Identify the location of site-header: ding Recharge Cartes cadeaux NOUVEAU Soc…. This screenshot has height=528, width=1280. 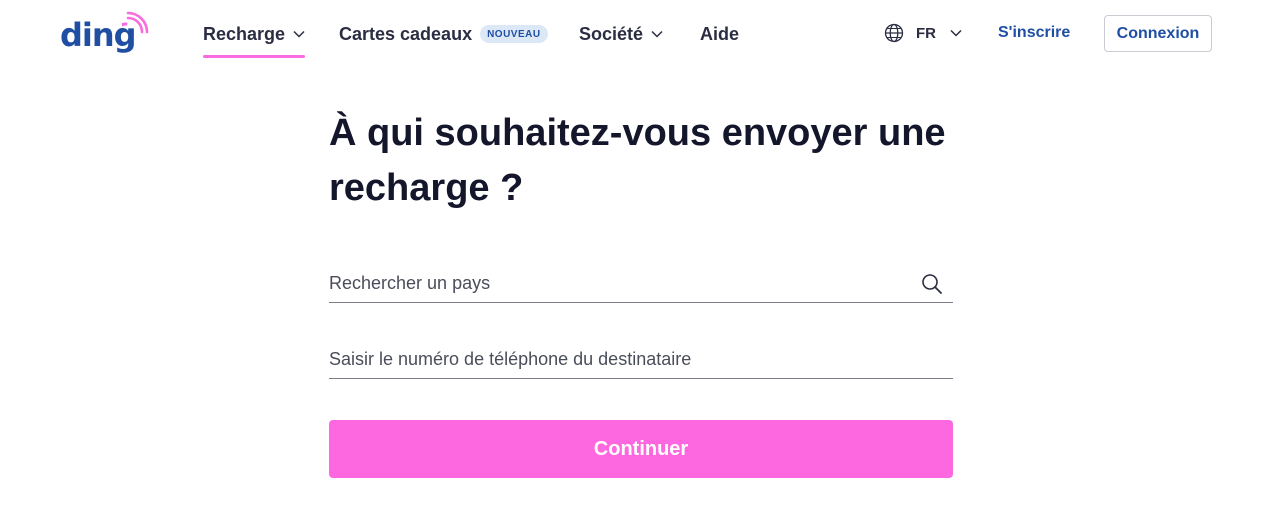
(640, 35).